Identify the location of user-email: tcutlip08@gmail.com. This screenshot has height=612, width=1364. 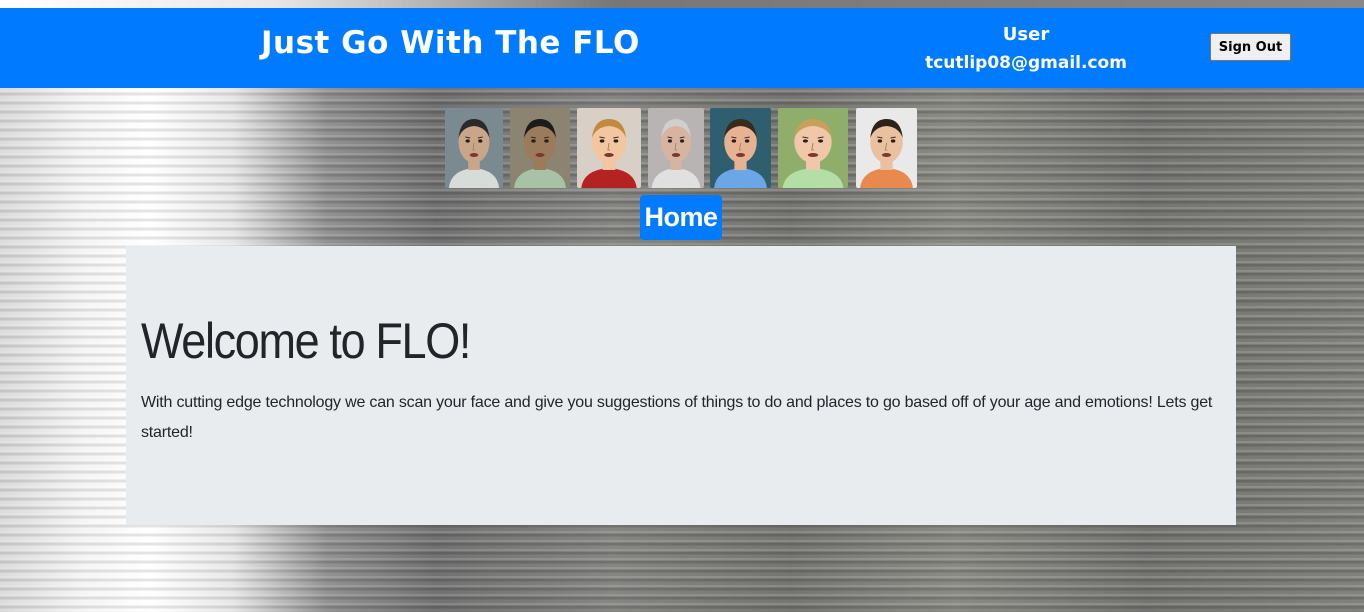
(1026, 63).